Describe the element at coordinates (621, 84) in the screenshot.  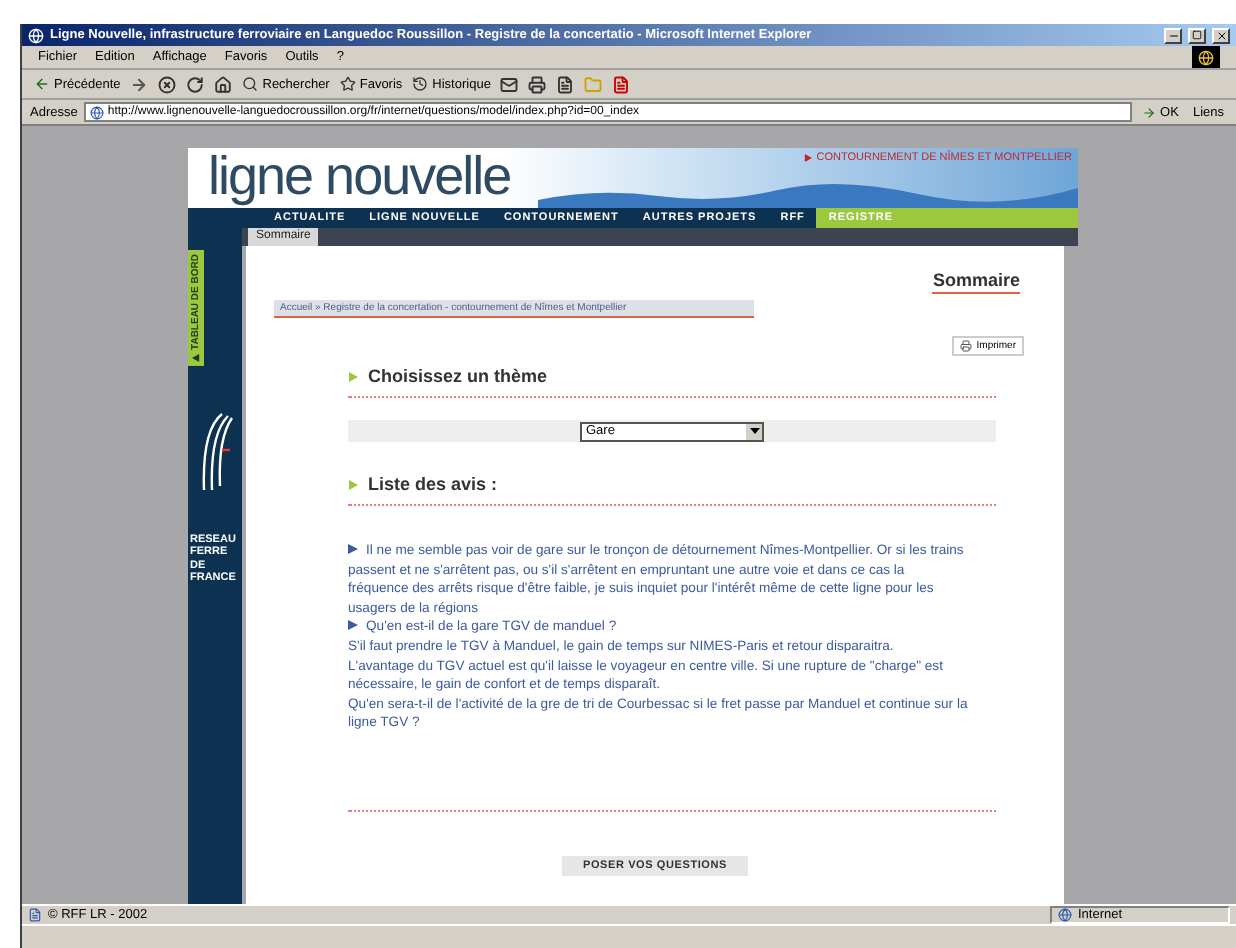
I see `pdf-icon` at that location.